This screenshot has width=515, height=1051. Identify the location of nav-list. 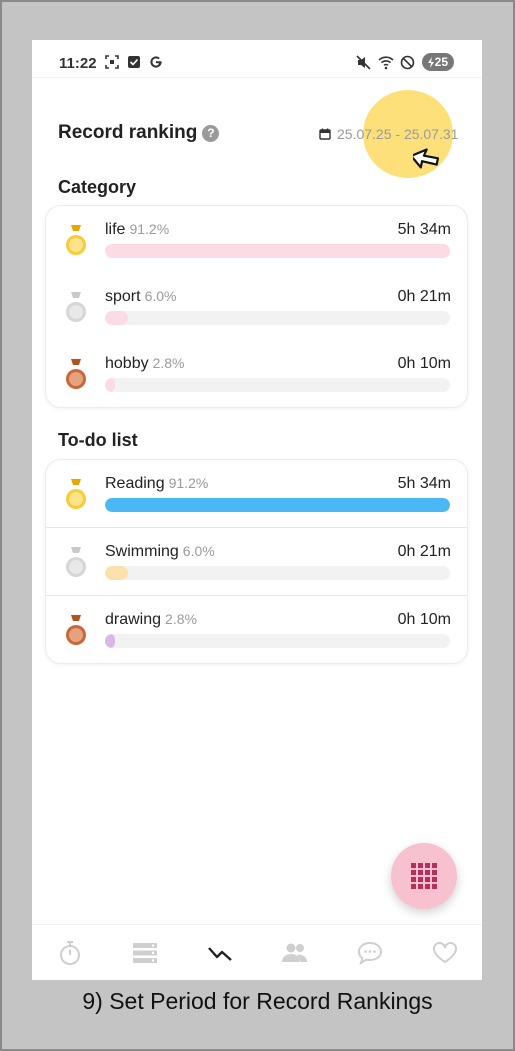
(145, 953).